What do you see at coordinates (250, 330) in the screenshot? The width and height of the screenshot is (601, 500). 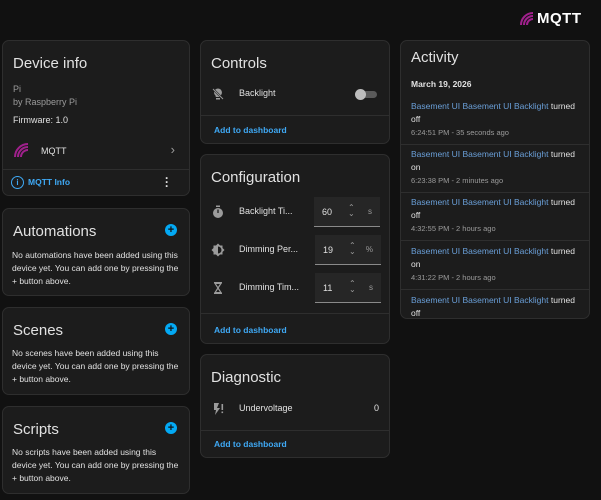 I see `configuration-add-to-dashboard: Add to dashboard` at bounding box center [250, 330].